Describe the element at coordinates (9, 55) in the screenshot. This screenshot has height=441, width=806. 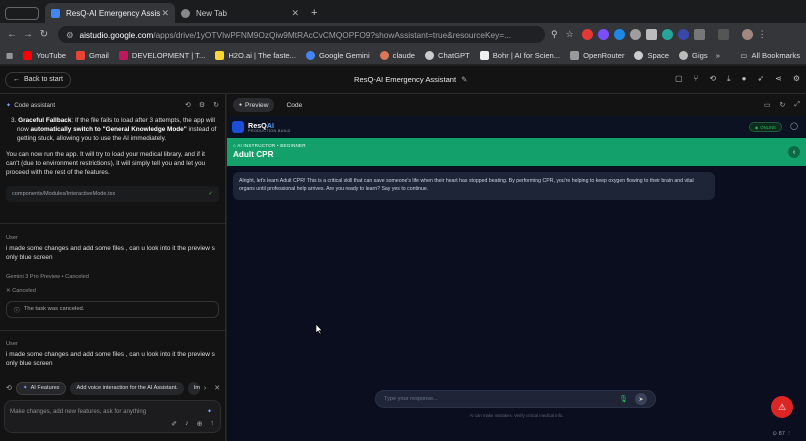
I see `apps-grid-icon: ▦` at that location.